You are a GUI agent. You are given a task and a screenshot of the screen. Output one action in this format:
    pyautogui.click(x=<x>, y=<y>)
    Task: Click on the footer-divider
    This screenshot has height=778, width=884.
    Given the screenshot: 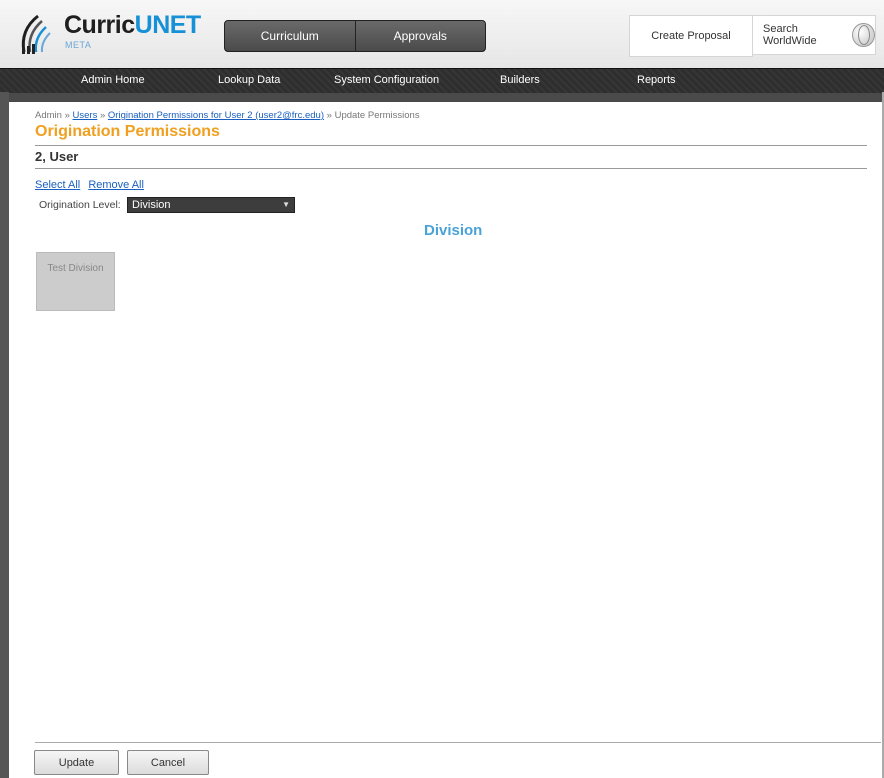 What is the action you would take?
    pyautogui.click(x=458, y=742)
    